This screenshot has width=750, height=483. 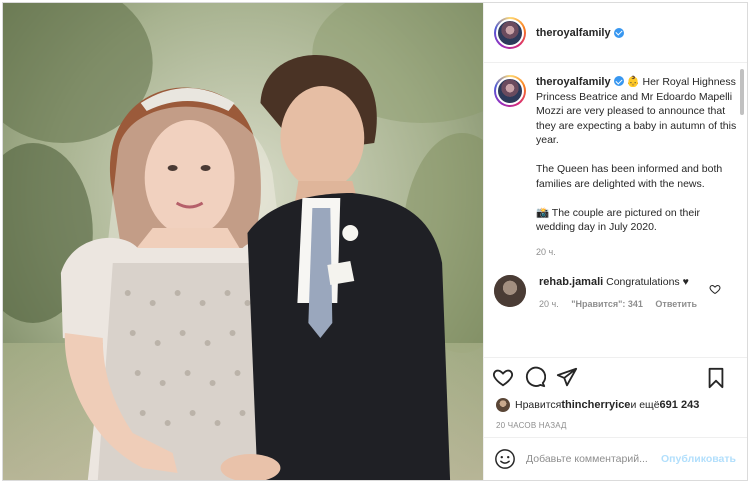 I want to click on caption-timestamp: 20 ч., so click(x=638, y=252).